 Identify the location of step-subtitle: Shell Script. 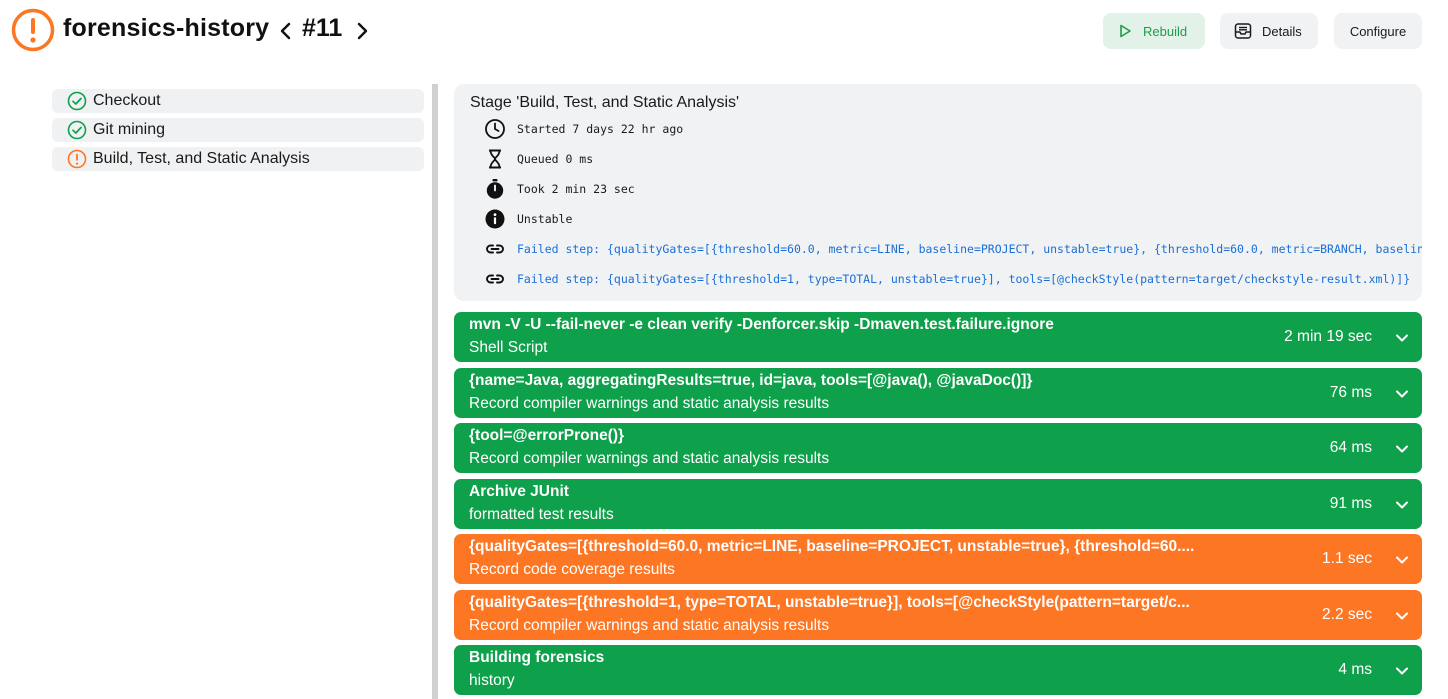
(508, 347).